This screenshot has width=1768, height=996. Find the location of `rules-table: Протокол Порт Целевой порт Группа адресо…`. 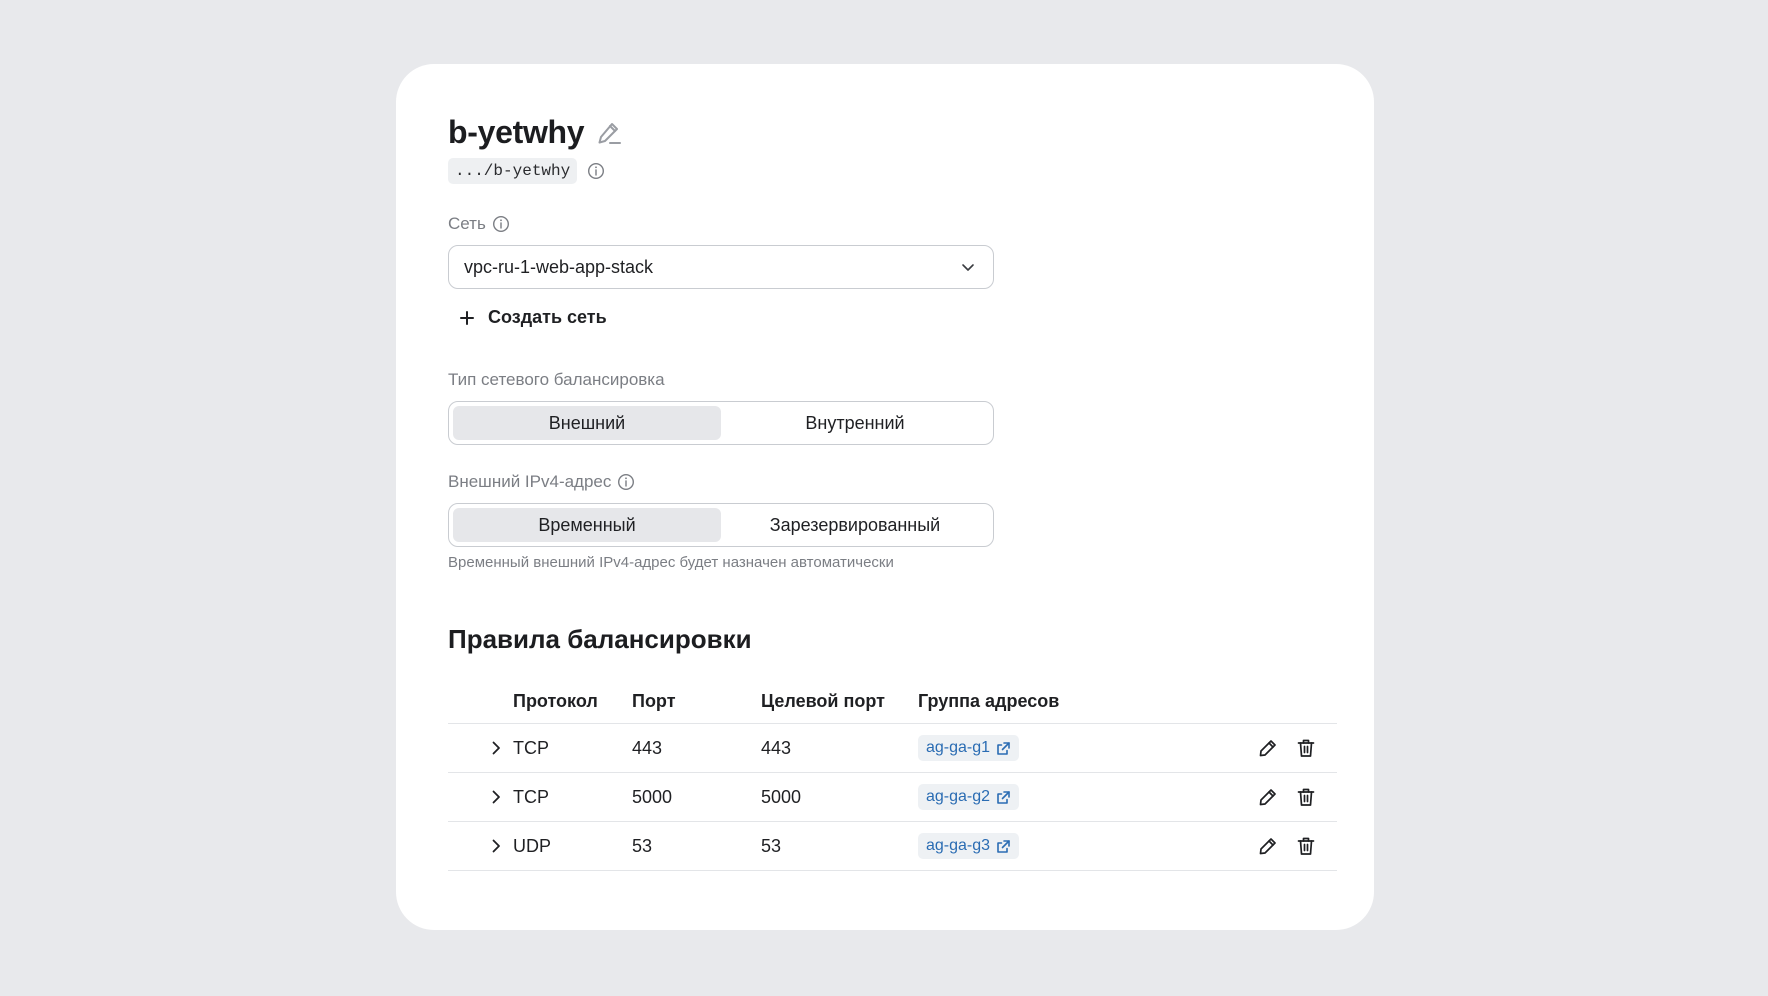

rules-table: Протокол Порт Целевой порт Группа адресо… is located at coordinates (892, 775).